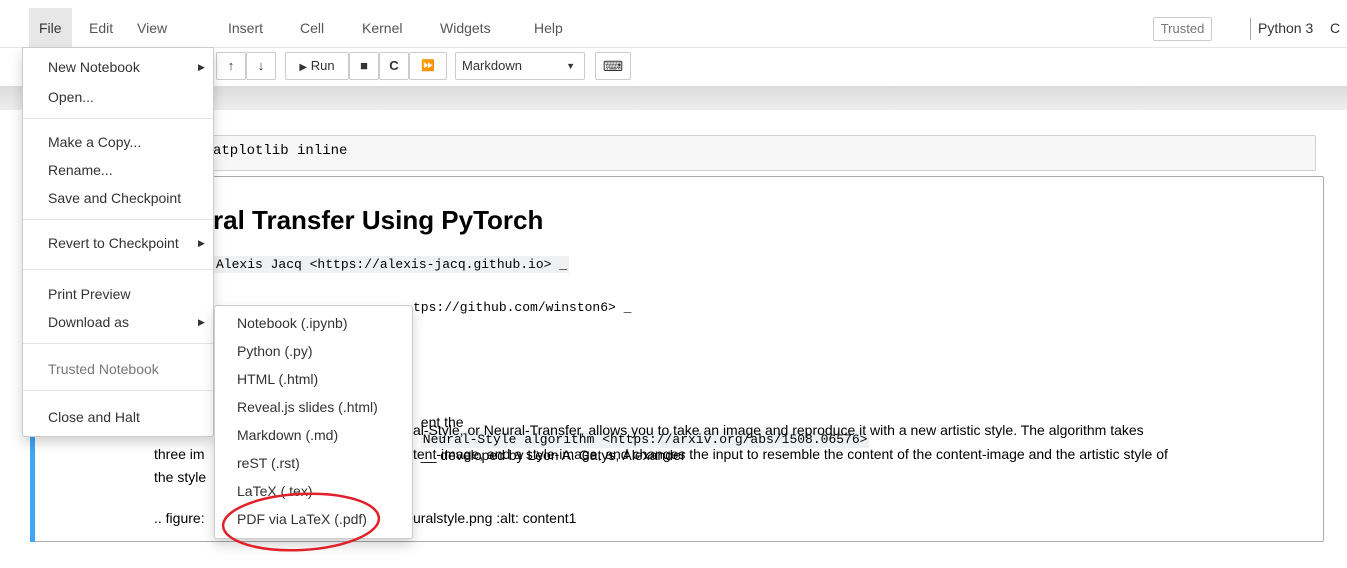 This screenshot has width=1347, height=568. I want to click on move-down-button: ↓, so click(261, 66).